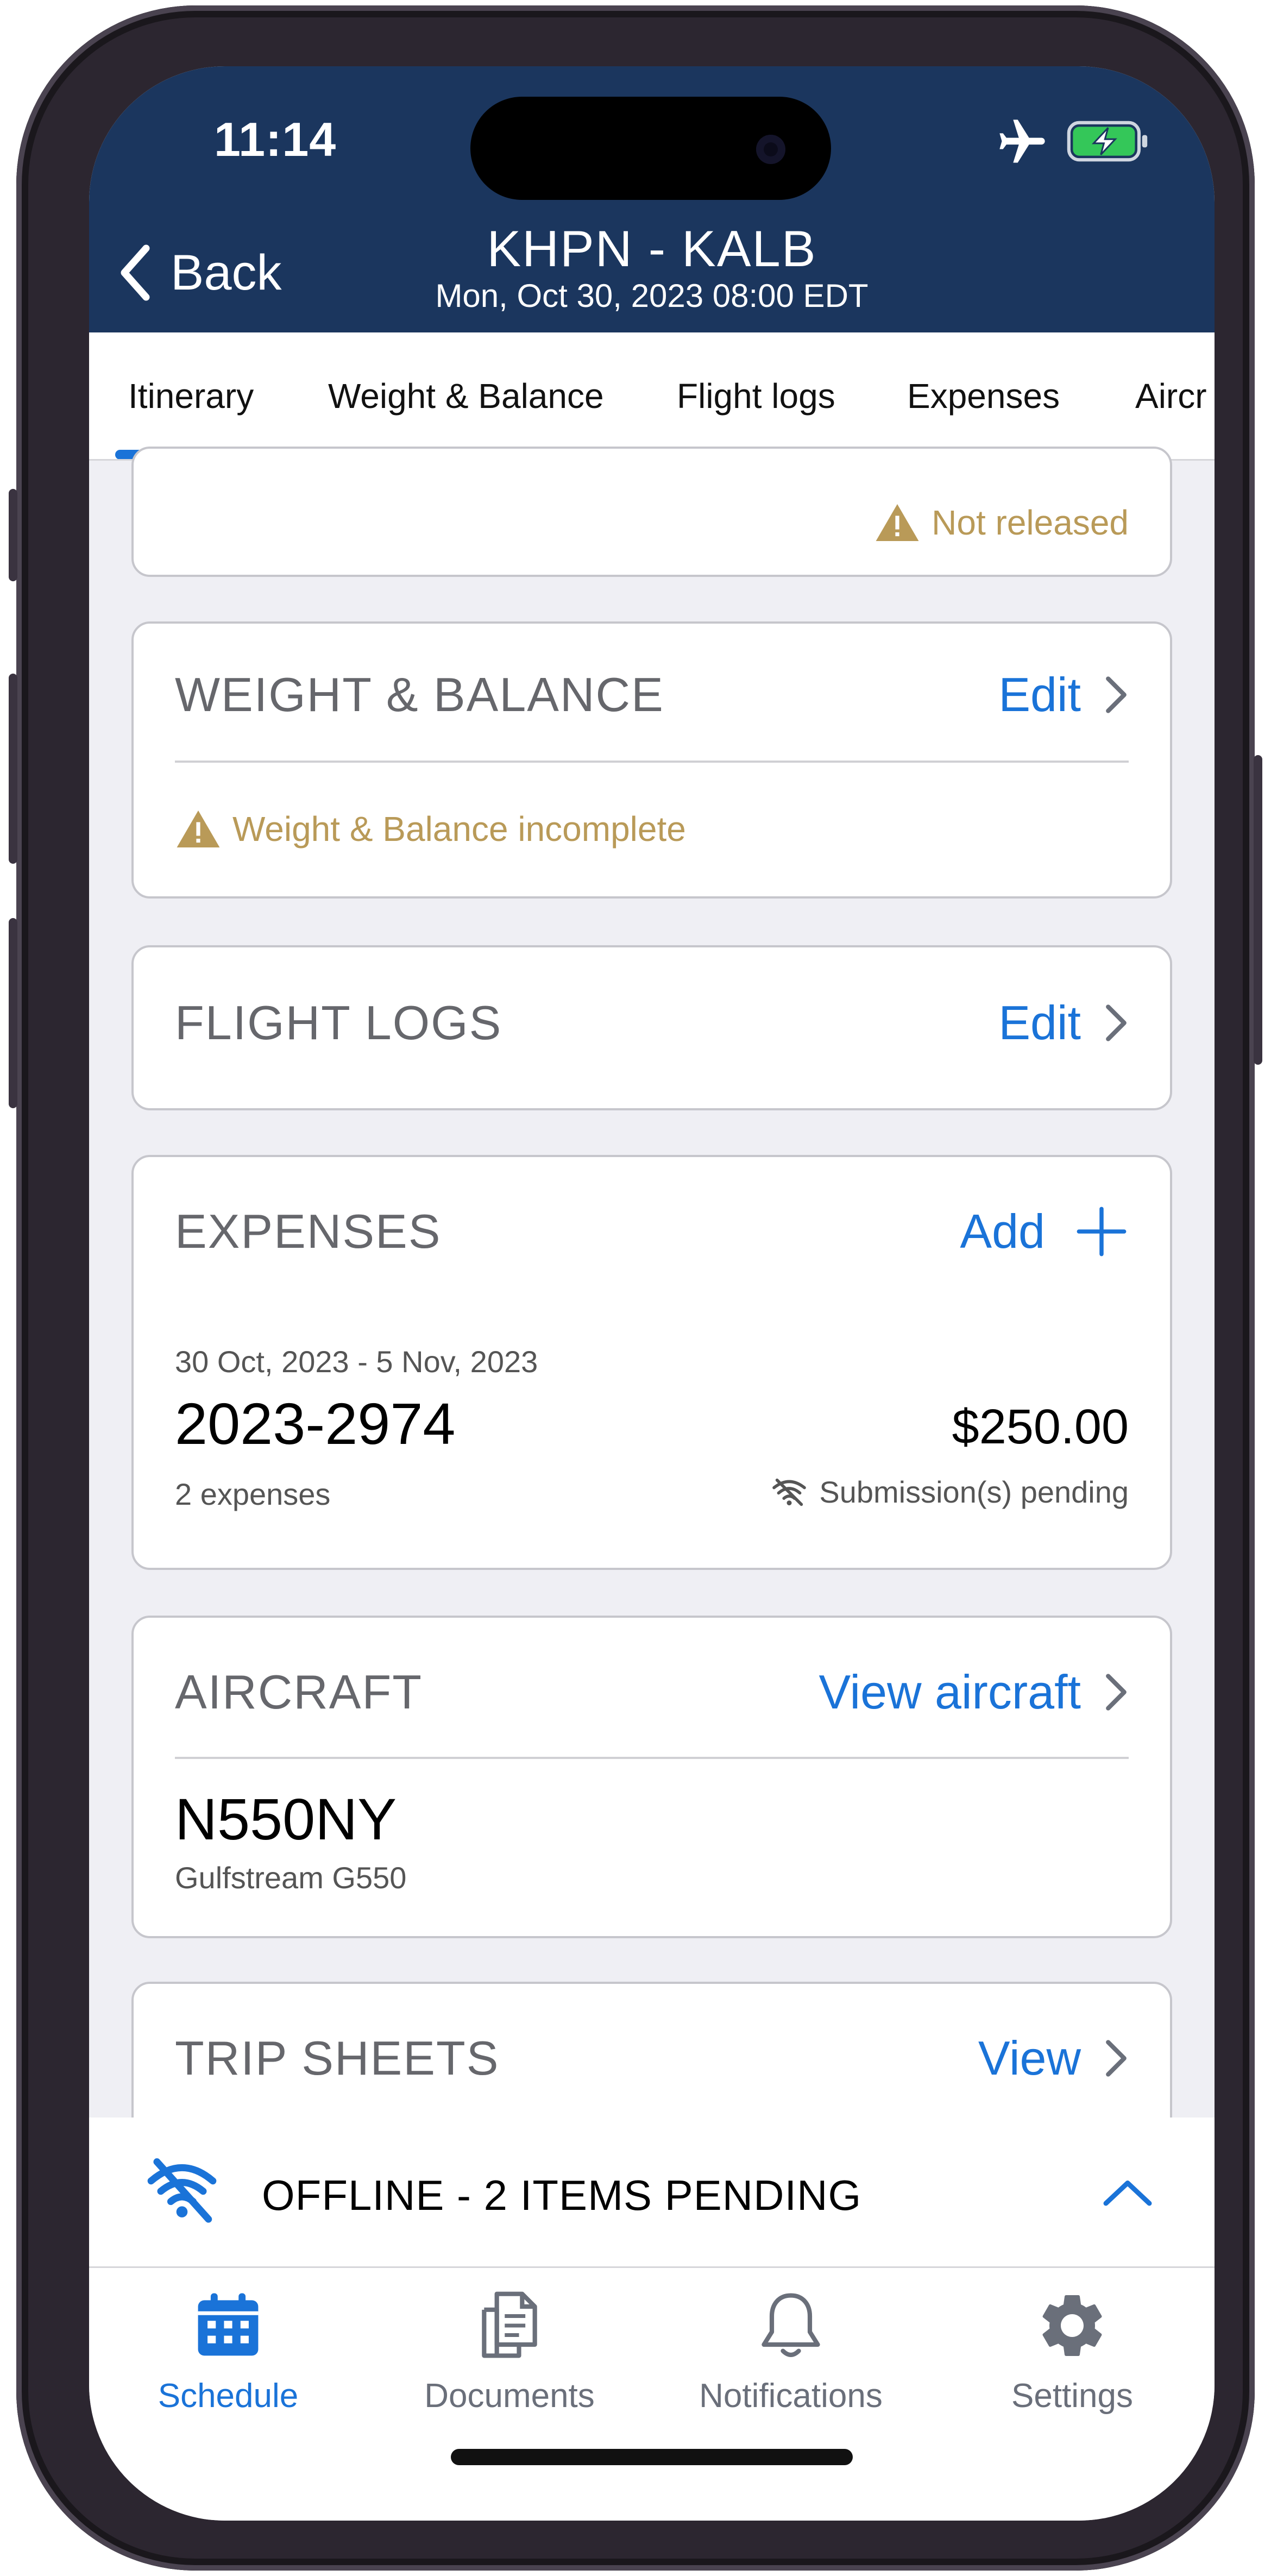  Describe the element at coordinates (652, 248) in the screenshot. I see `page-title: KHPN - KALB` at that location.